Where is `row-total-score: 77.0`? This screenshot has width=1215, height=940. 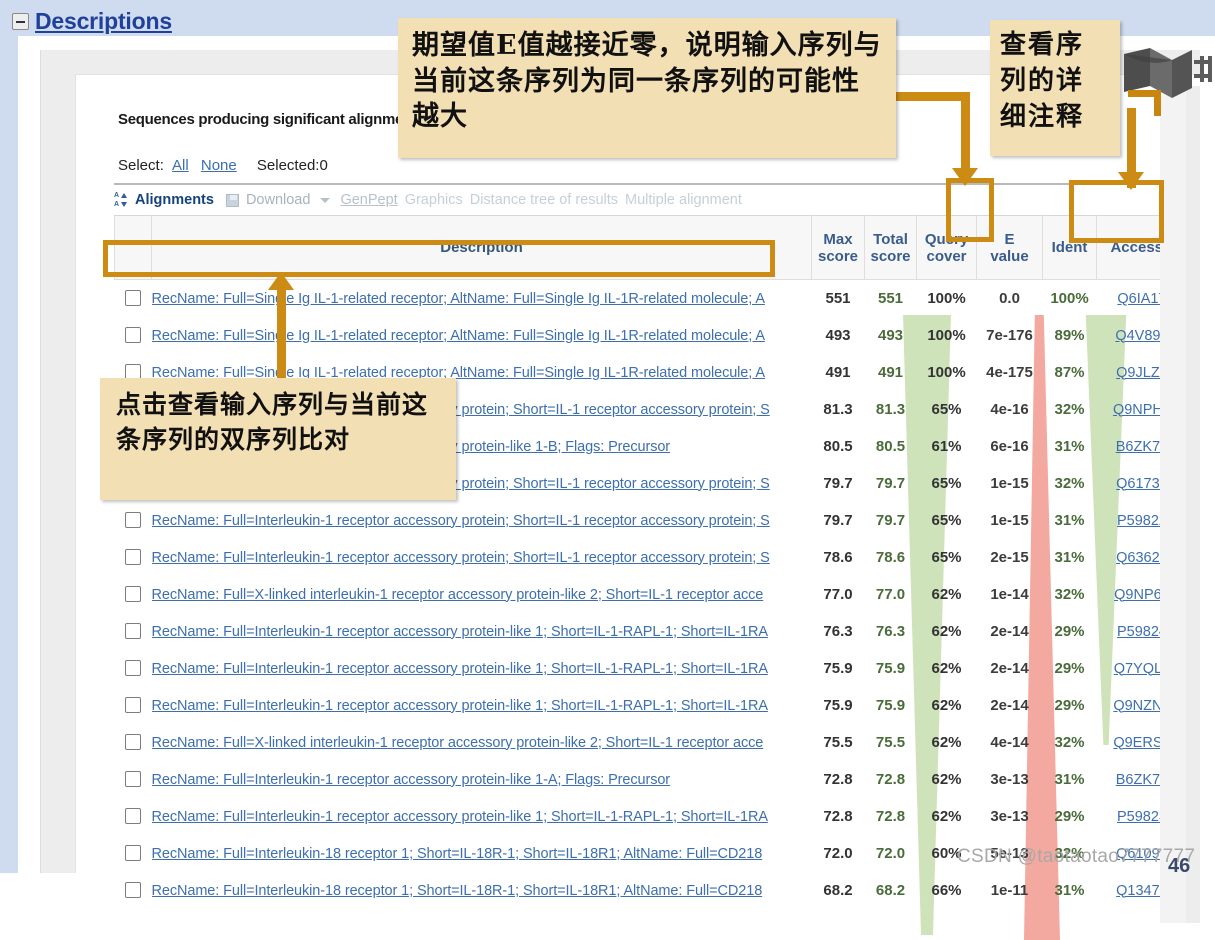 row-total-score: 77.0 is located at coordinates (890, 594).